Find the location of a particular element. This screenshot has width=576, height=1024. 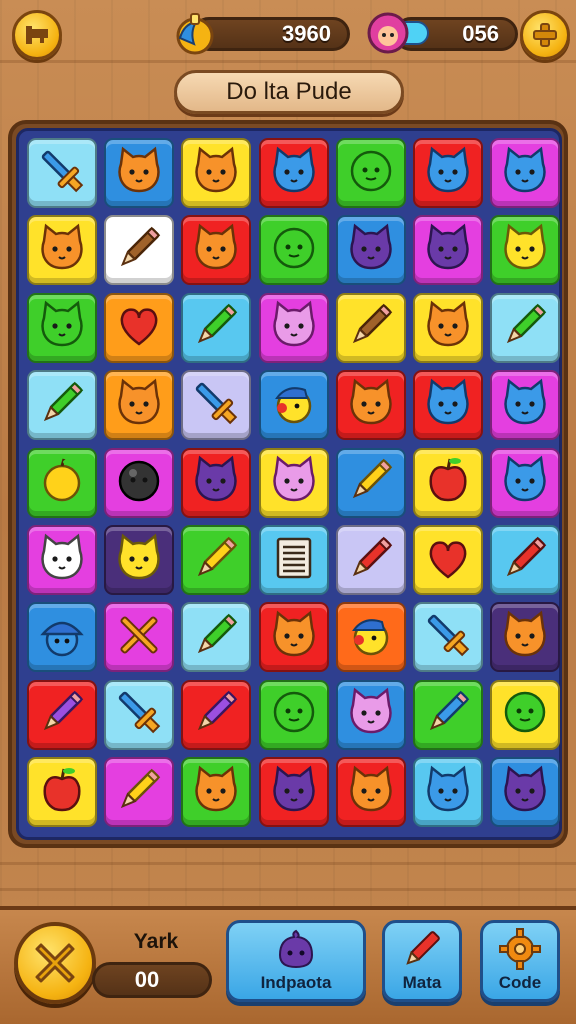

cat-pink-icon is located at coordinates (294, 327).